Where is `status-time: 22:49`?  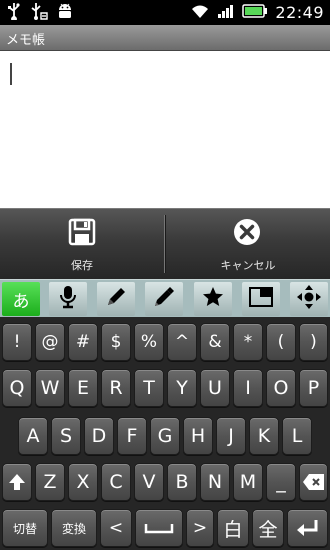
status-time: 22:49 is located at coordinates (299, 12).